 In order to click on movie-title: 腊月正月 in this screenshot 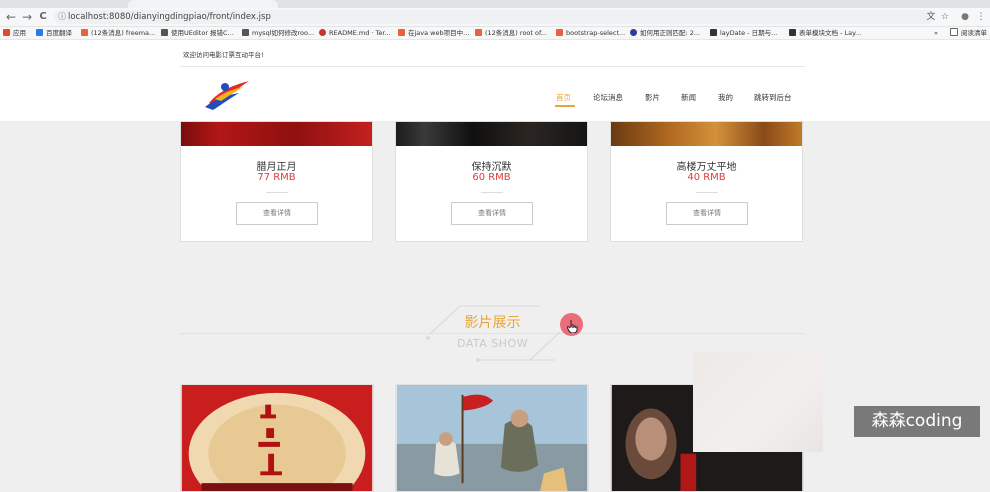, I will do `click(276, 167)`.